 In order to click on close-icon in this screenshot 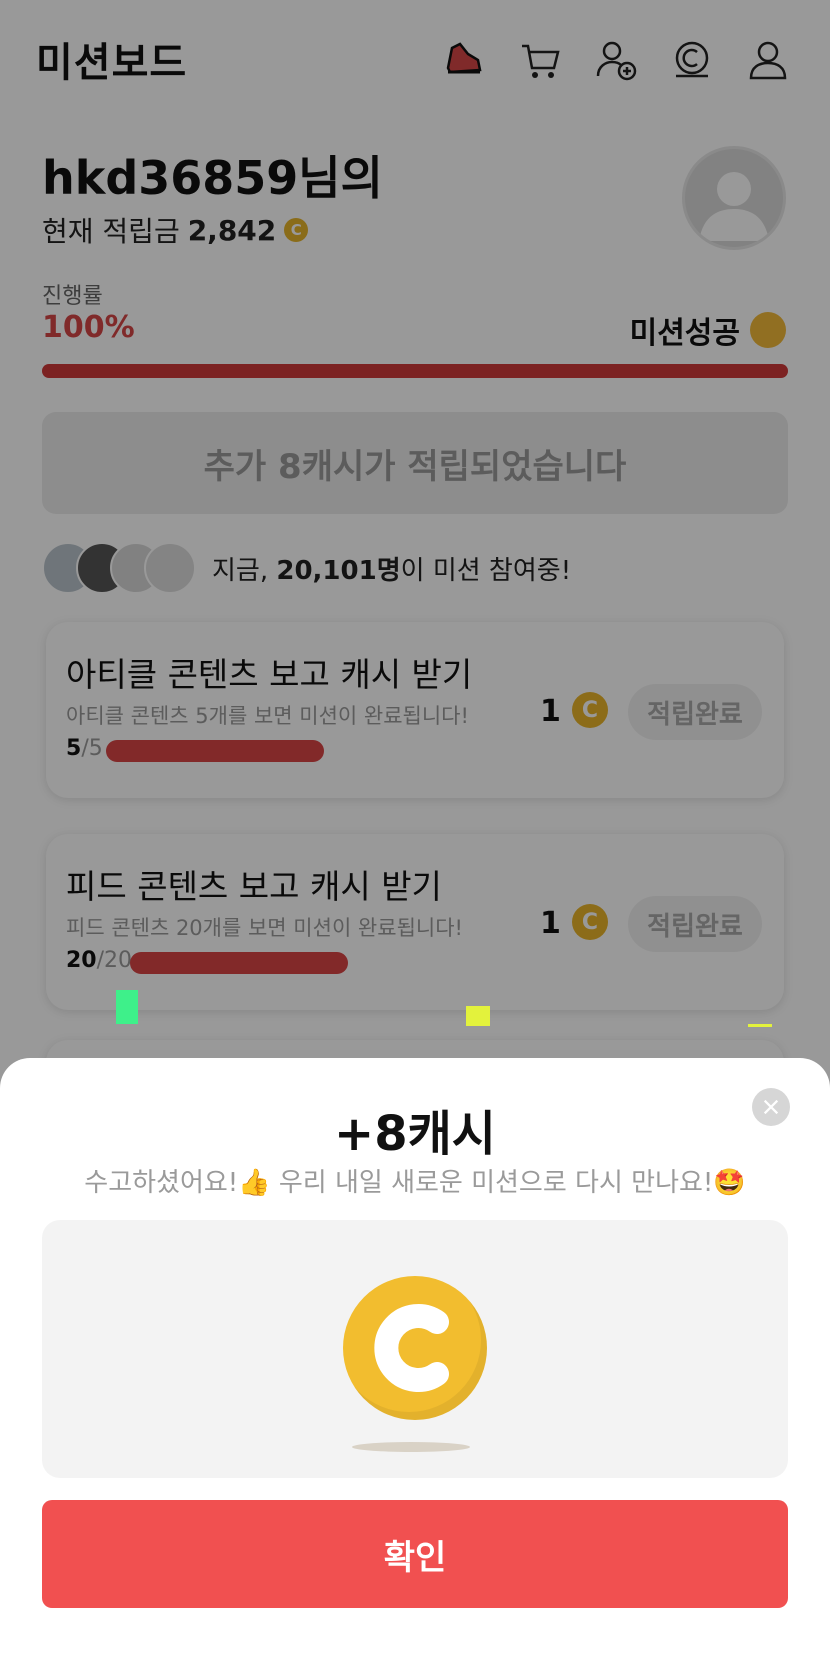, I will do `click(771, 1107)`.